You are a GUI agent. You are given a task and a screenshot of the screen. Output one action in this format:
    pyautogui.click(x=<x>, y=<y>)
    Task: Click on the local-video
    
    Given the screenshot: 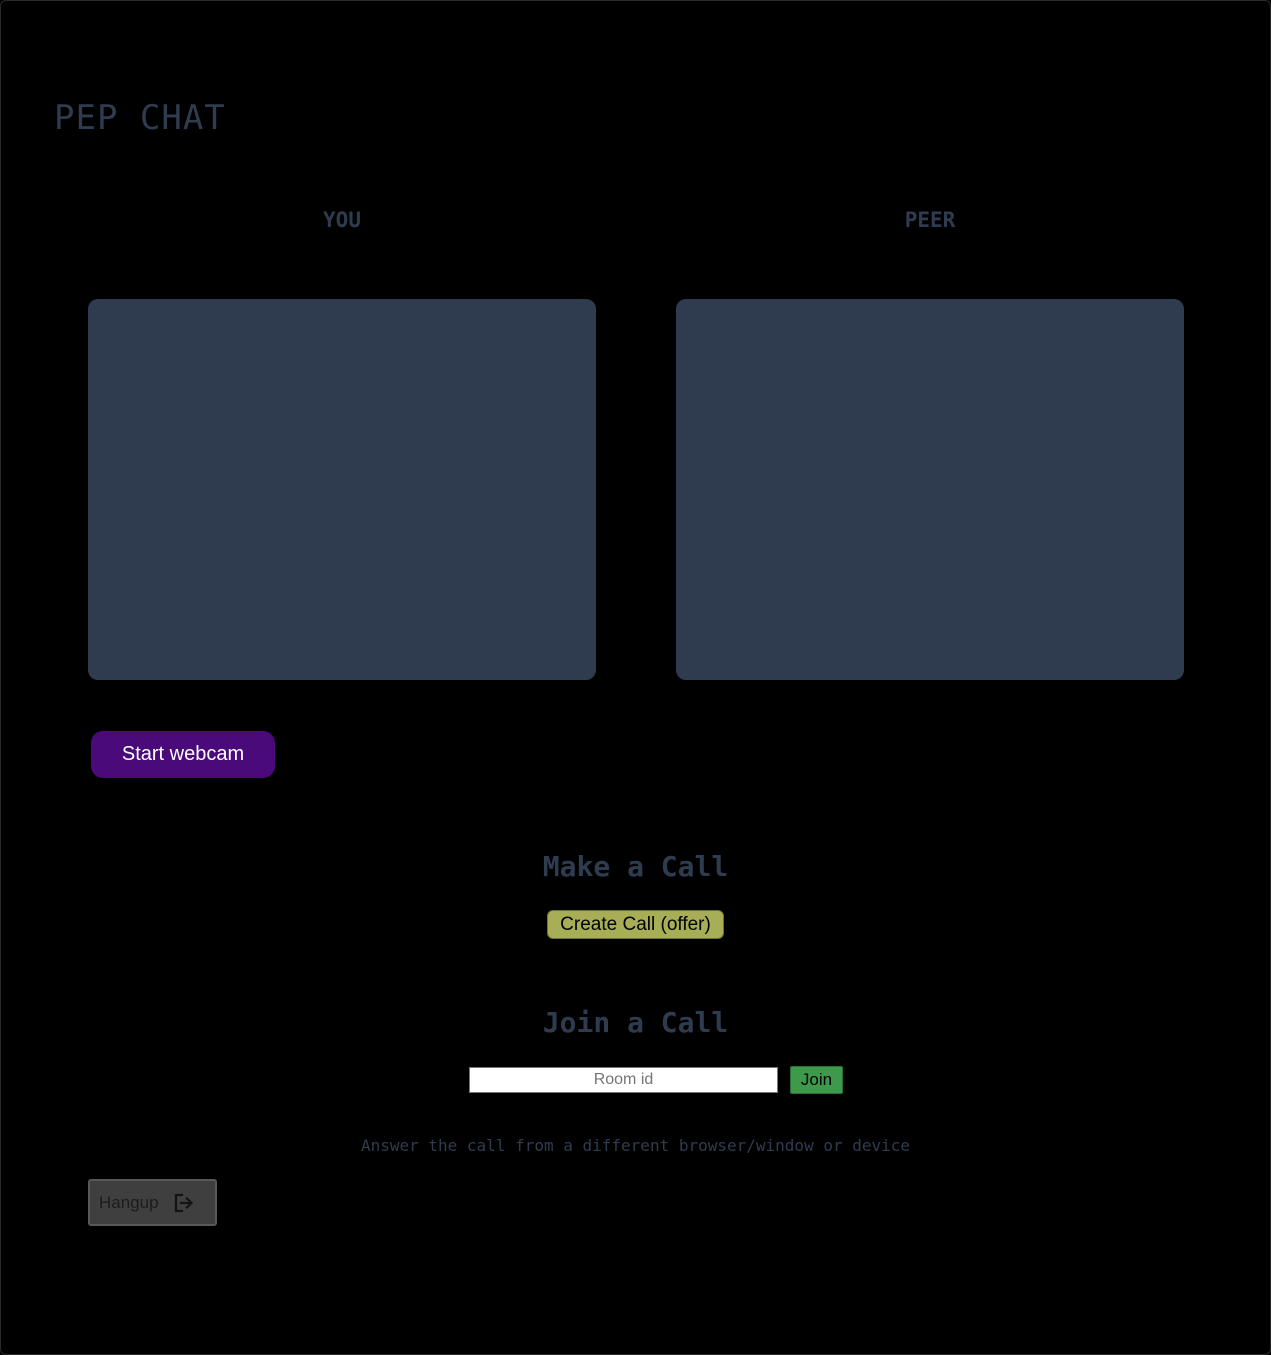 What is the action you would take?
    pyautogui.click(x=342, y=489)
    